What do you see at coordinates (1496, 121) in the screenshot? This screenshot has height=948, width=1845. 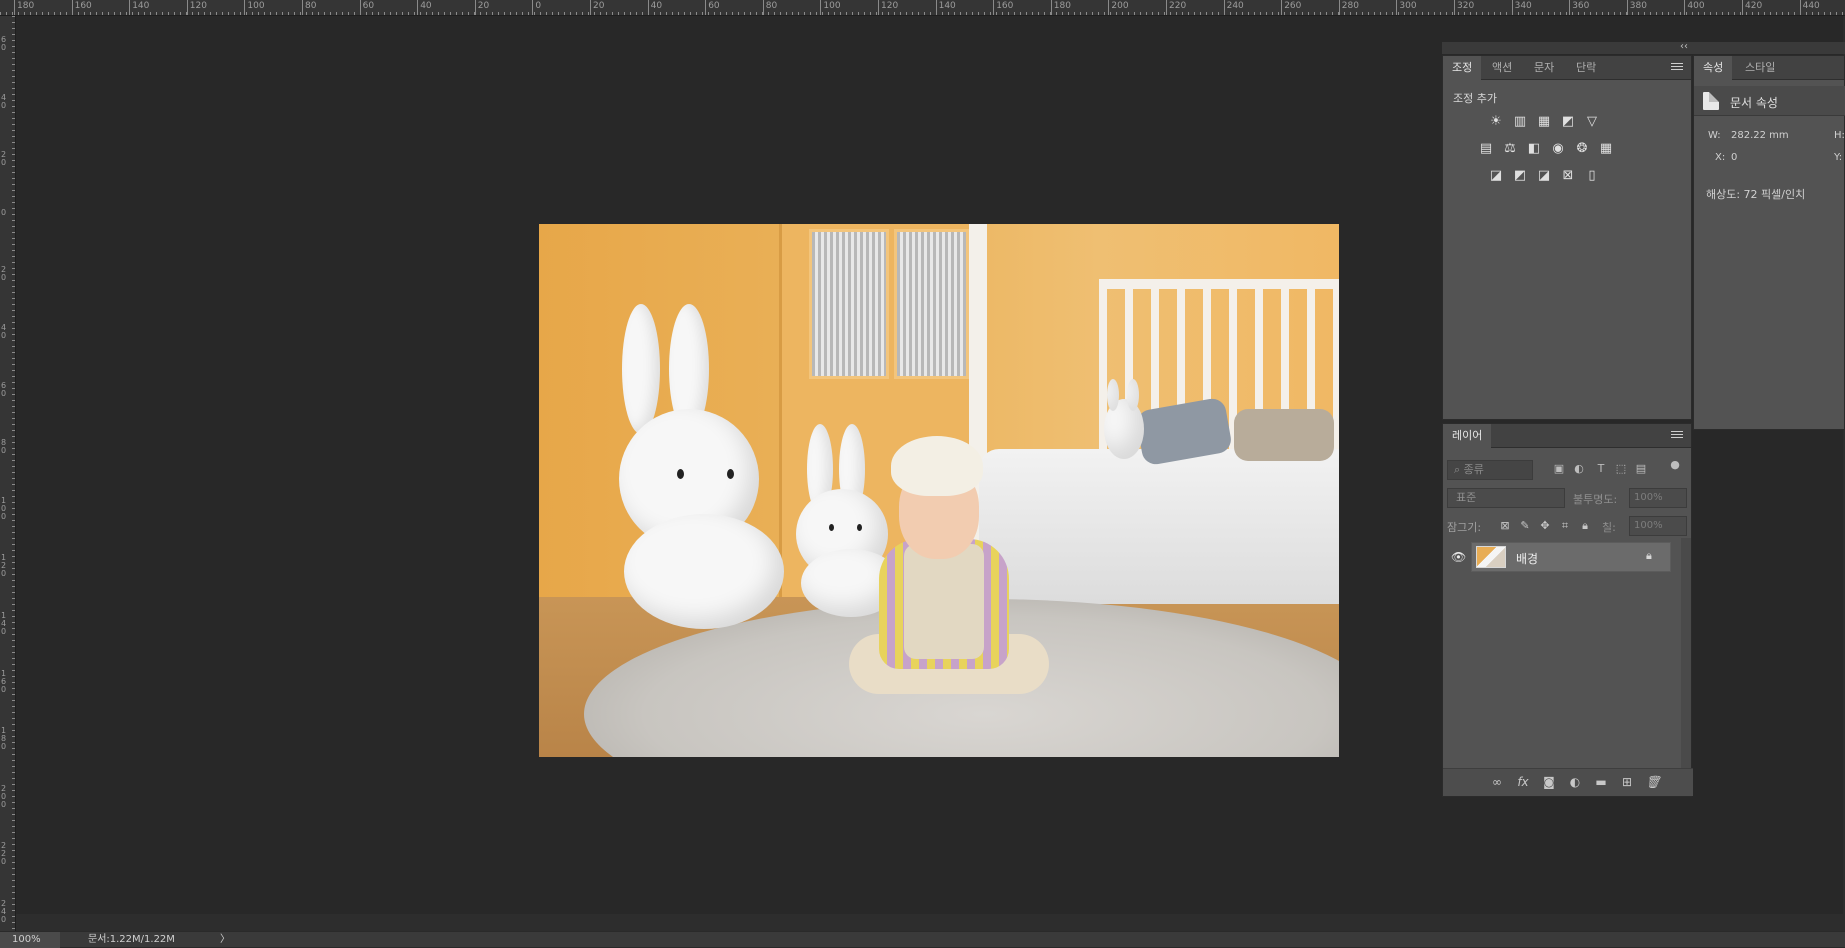 I see `brightness-icon: ☀` at bounding box center [1496, 121].